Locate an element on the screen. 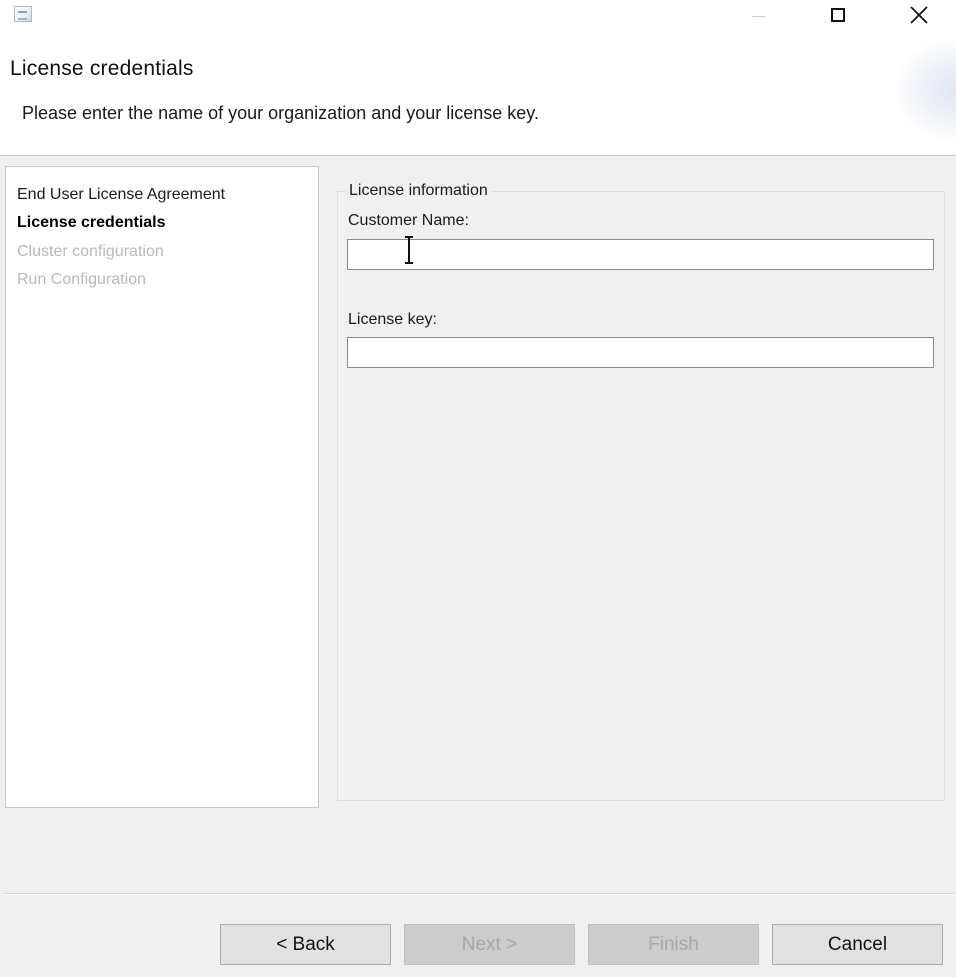 Image resolution: width=956 pixels, height=977 pixels. step-run-configuration: Run Configuration is located at coordinates (81, 279).